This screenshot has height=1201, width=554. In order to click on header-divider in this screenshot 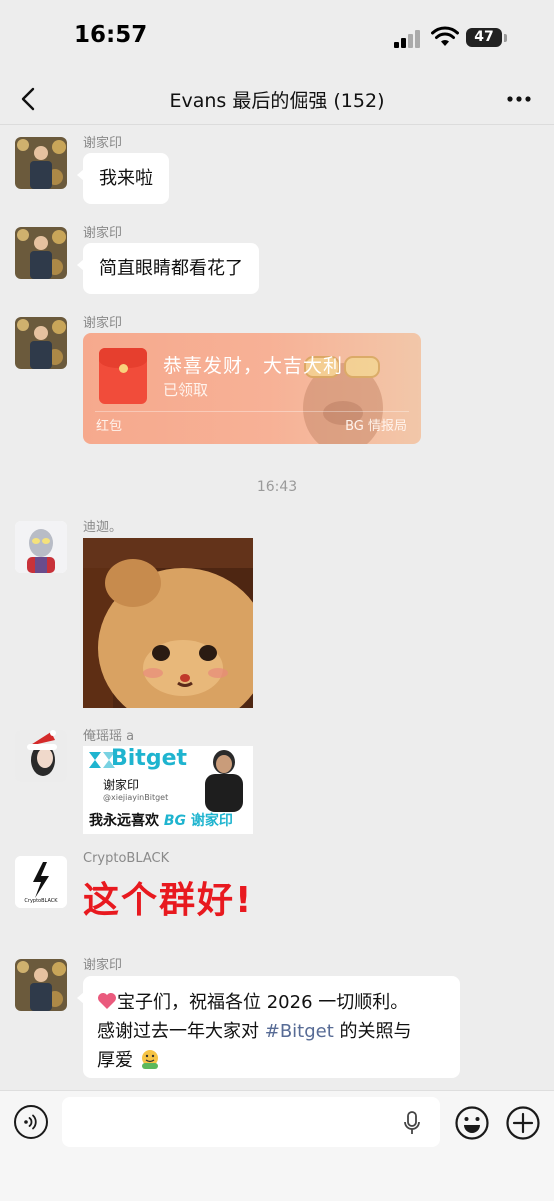, I will do `click(277, 124)`.